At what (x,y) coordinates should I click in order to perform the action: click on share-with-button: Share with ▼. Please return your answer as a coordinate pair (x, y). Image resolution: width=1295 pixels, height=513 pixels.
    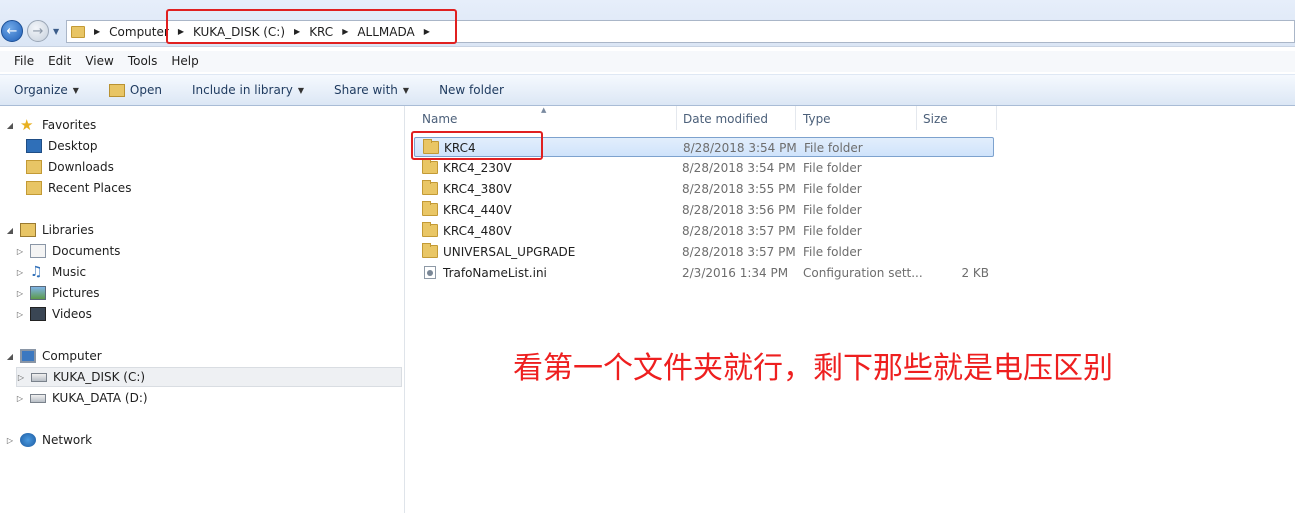
    Looking at the image, I should click on (371, 90).